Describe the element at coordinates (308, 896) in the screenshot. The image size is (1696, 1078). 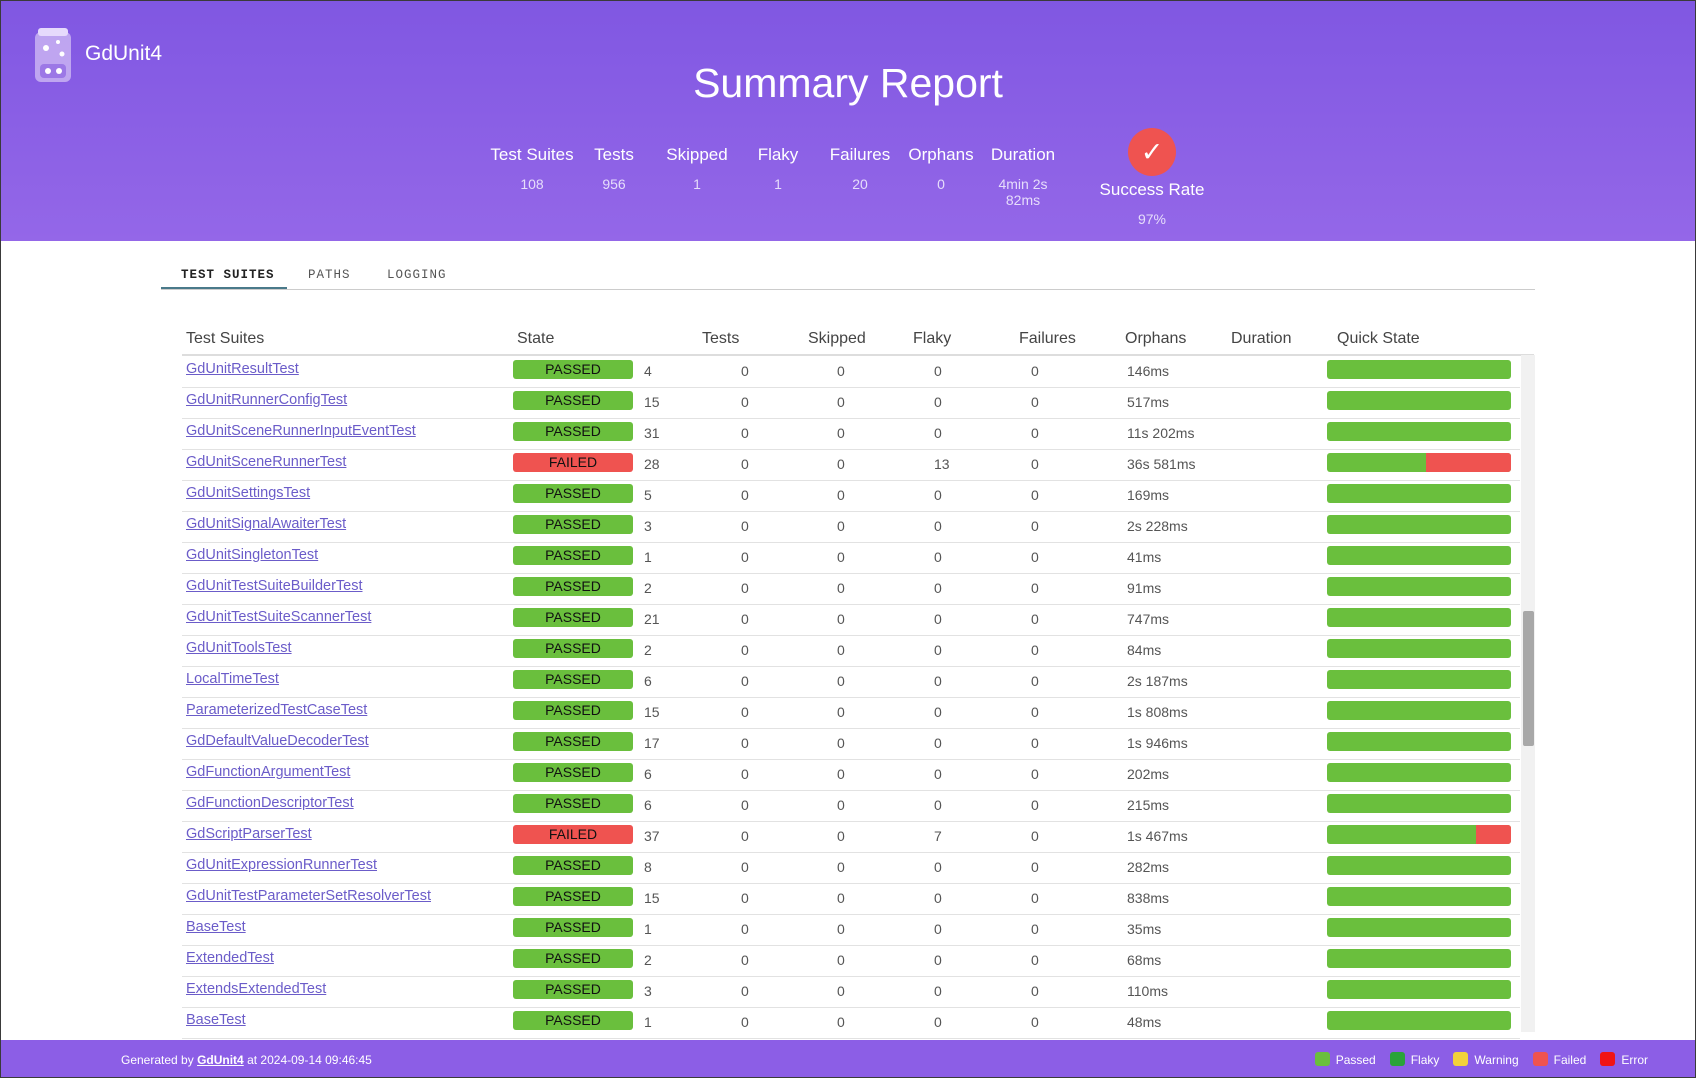
I see `suite-link: GdUnitTestParameterSetResolverTest` at that location.